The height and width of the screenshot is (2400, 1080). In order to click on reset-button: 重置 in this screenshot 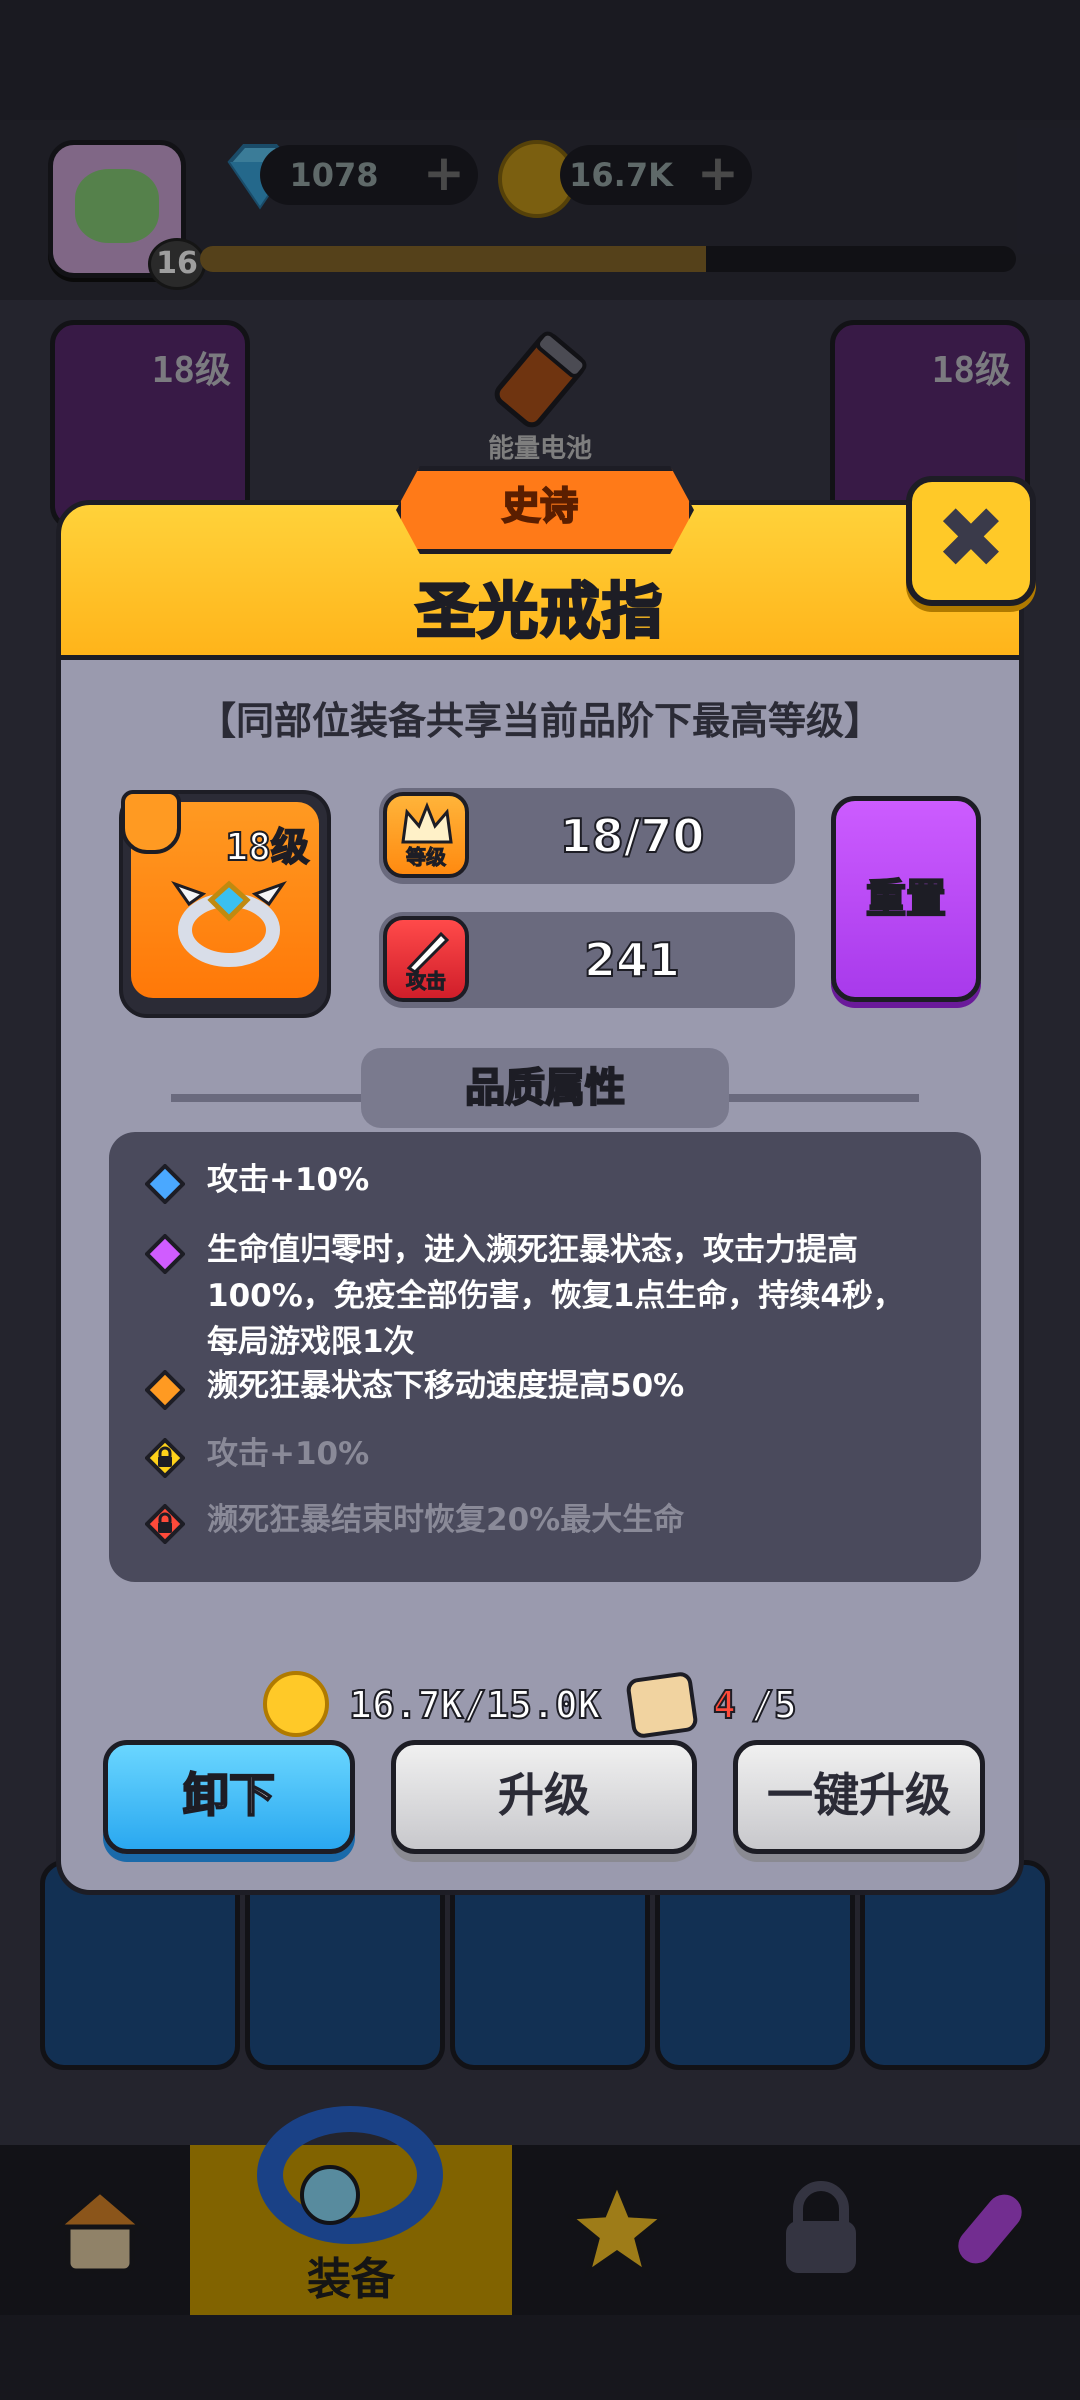, I will do `click(906, 899)`.